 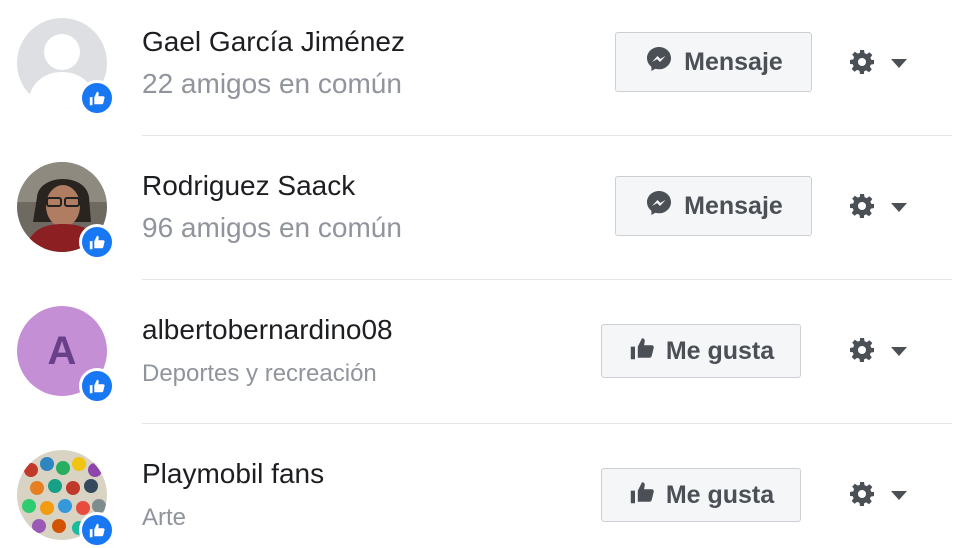 What do you see at coordinates (272, 228) in the screenshot?
I see `item-subtitle: 96 amigos en común` at bounding box center [272, 228].